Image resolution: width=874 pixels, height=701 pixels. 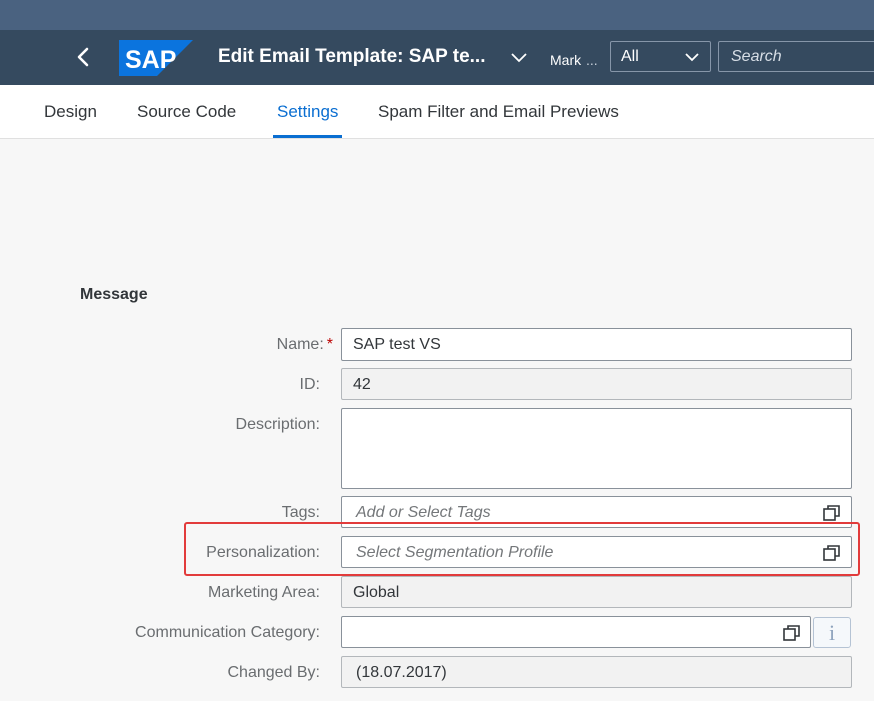 What do you see at coordinates (300, 512) in the screenshot?
I see `tags-label: Tags:` at bounding box center [300, 512].